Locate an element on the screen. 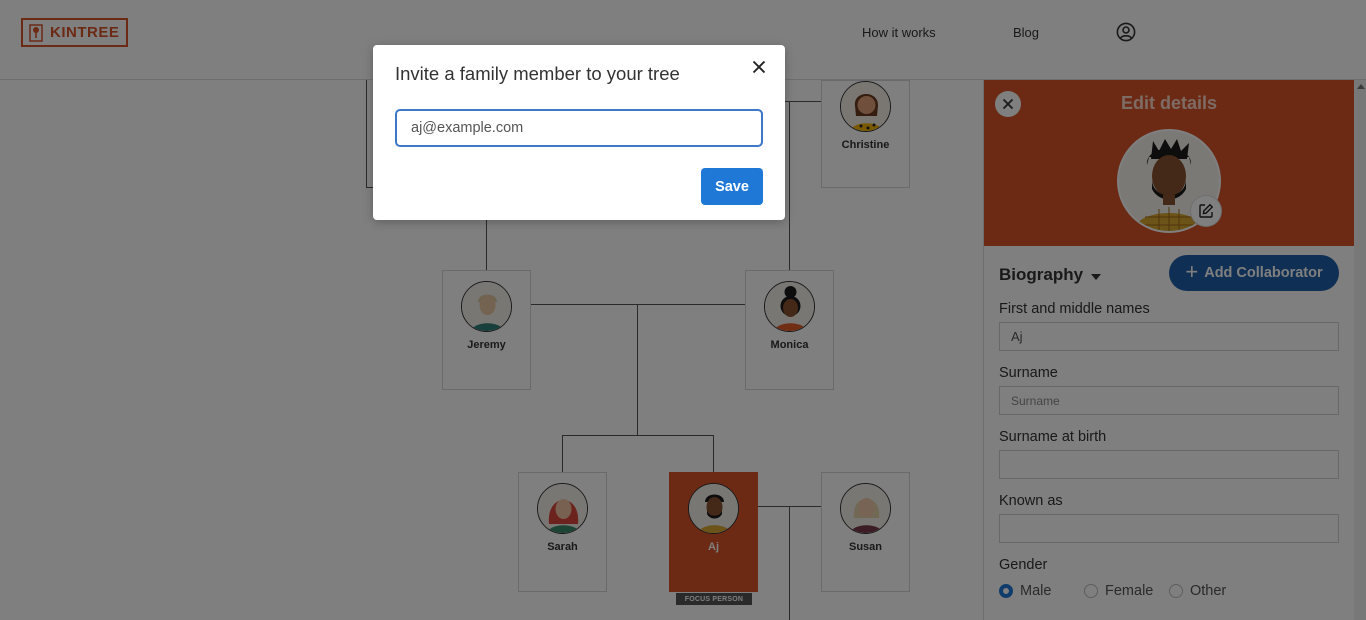 The image size is (1366, 620). modal-title: Invite a family member to your tree is located at coordinates (537, 73).